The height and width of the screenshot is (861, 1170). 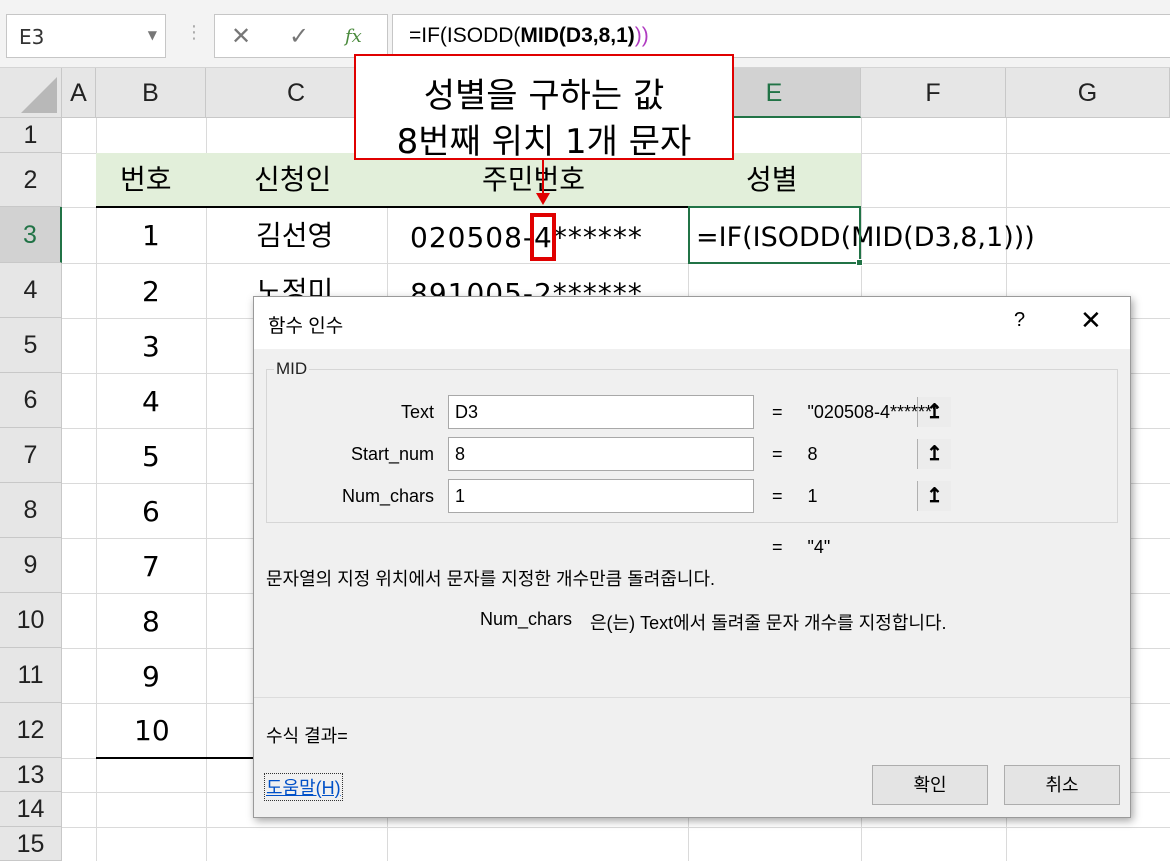 I want to click on arg-help-name: Num_chars, so click(x=526, y=619).